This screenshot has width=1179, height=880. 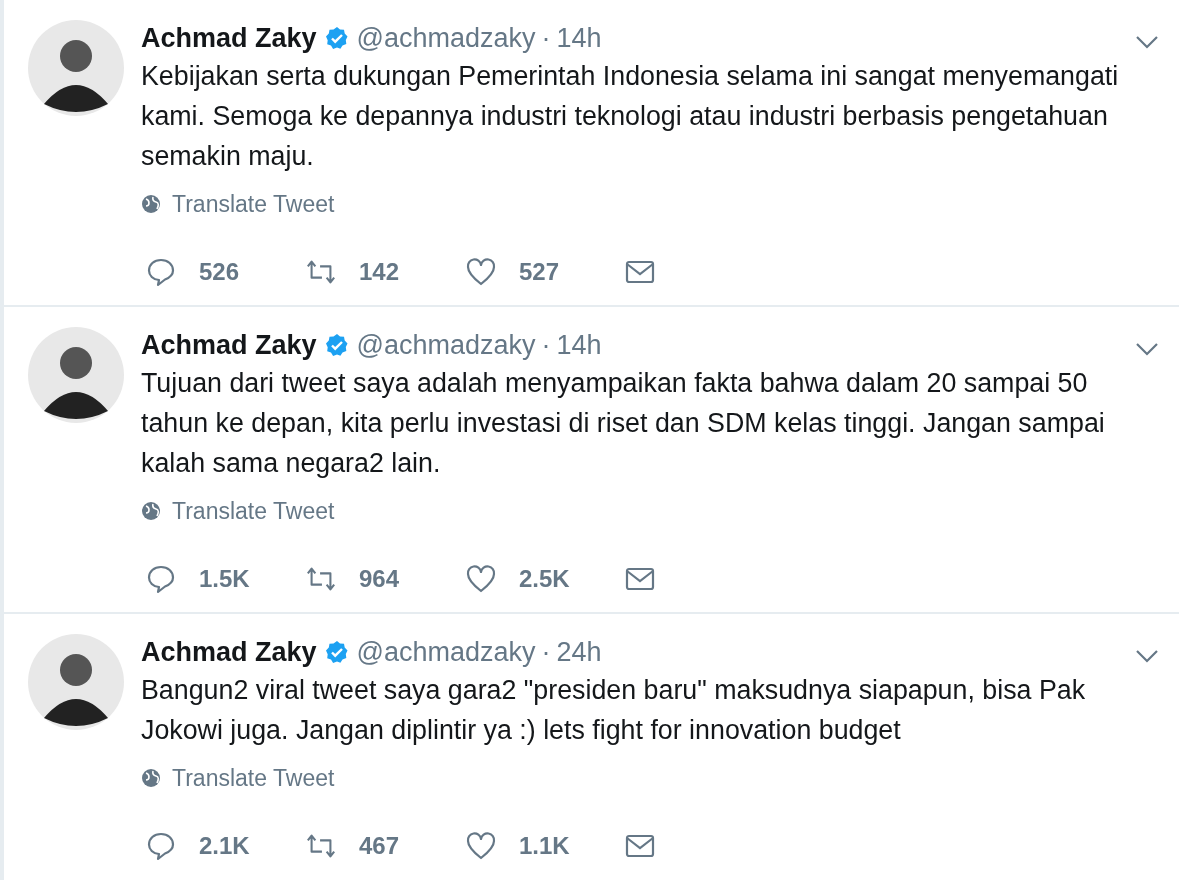 I want to click on tweet-text: Bangun2 viral tweet saya gara2 "presiden baru" maksudnya siapapun, bisa Pak Jokowi juga. Jangan diplintir ya :) lets fight for innovation budget, so click(x=614, y=710).